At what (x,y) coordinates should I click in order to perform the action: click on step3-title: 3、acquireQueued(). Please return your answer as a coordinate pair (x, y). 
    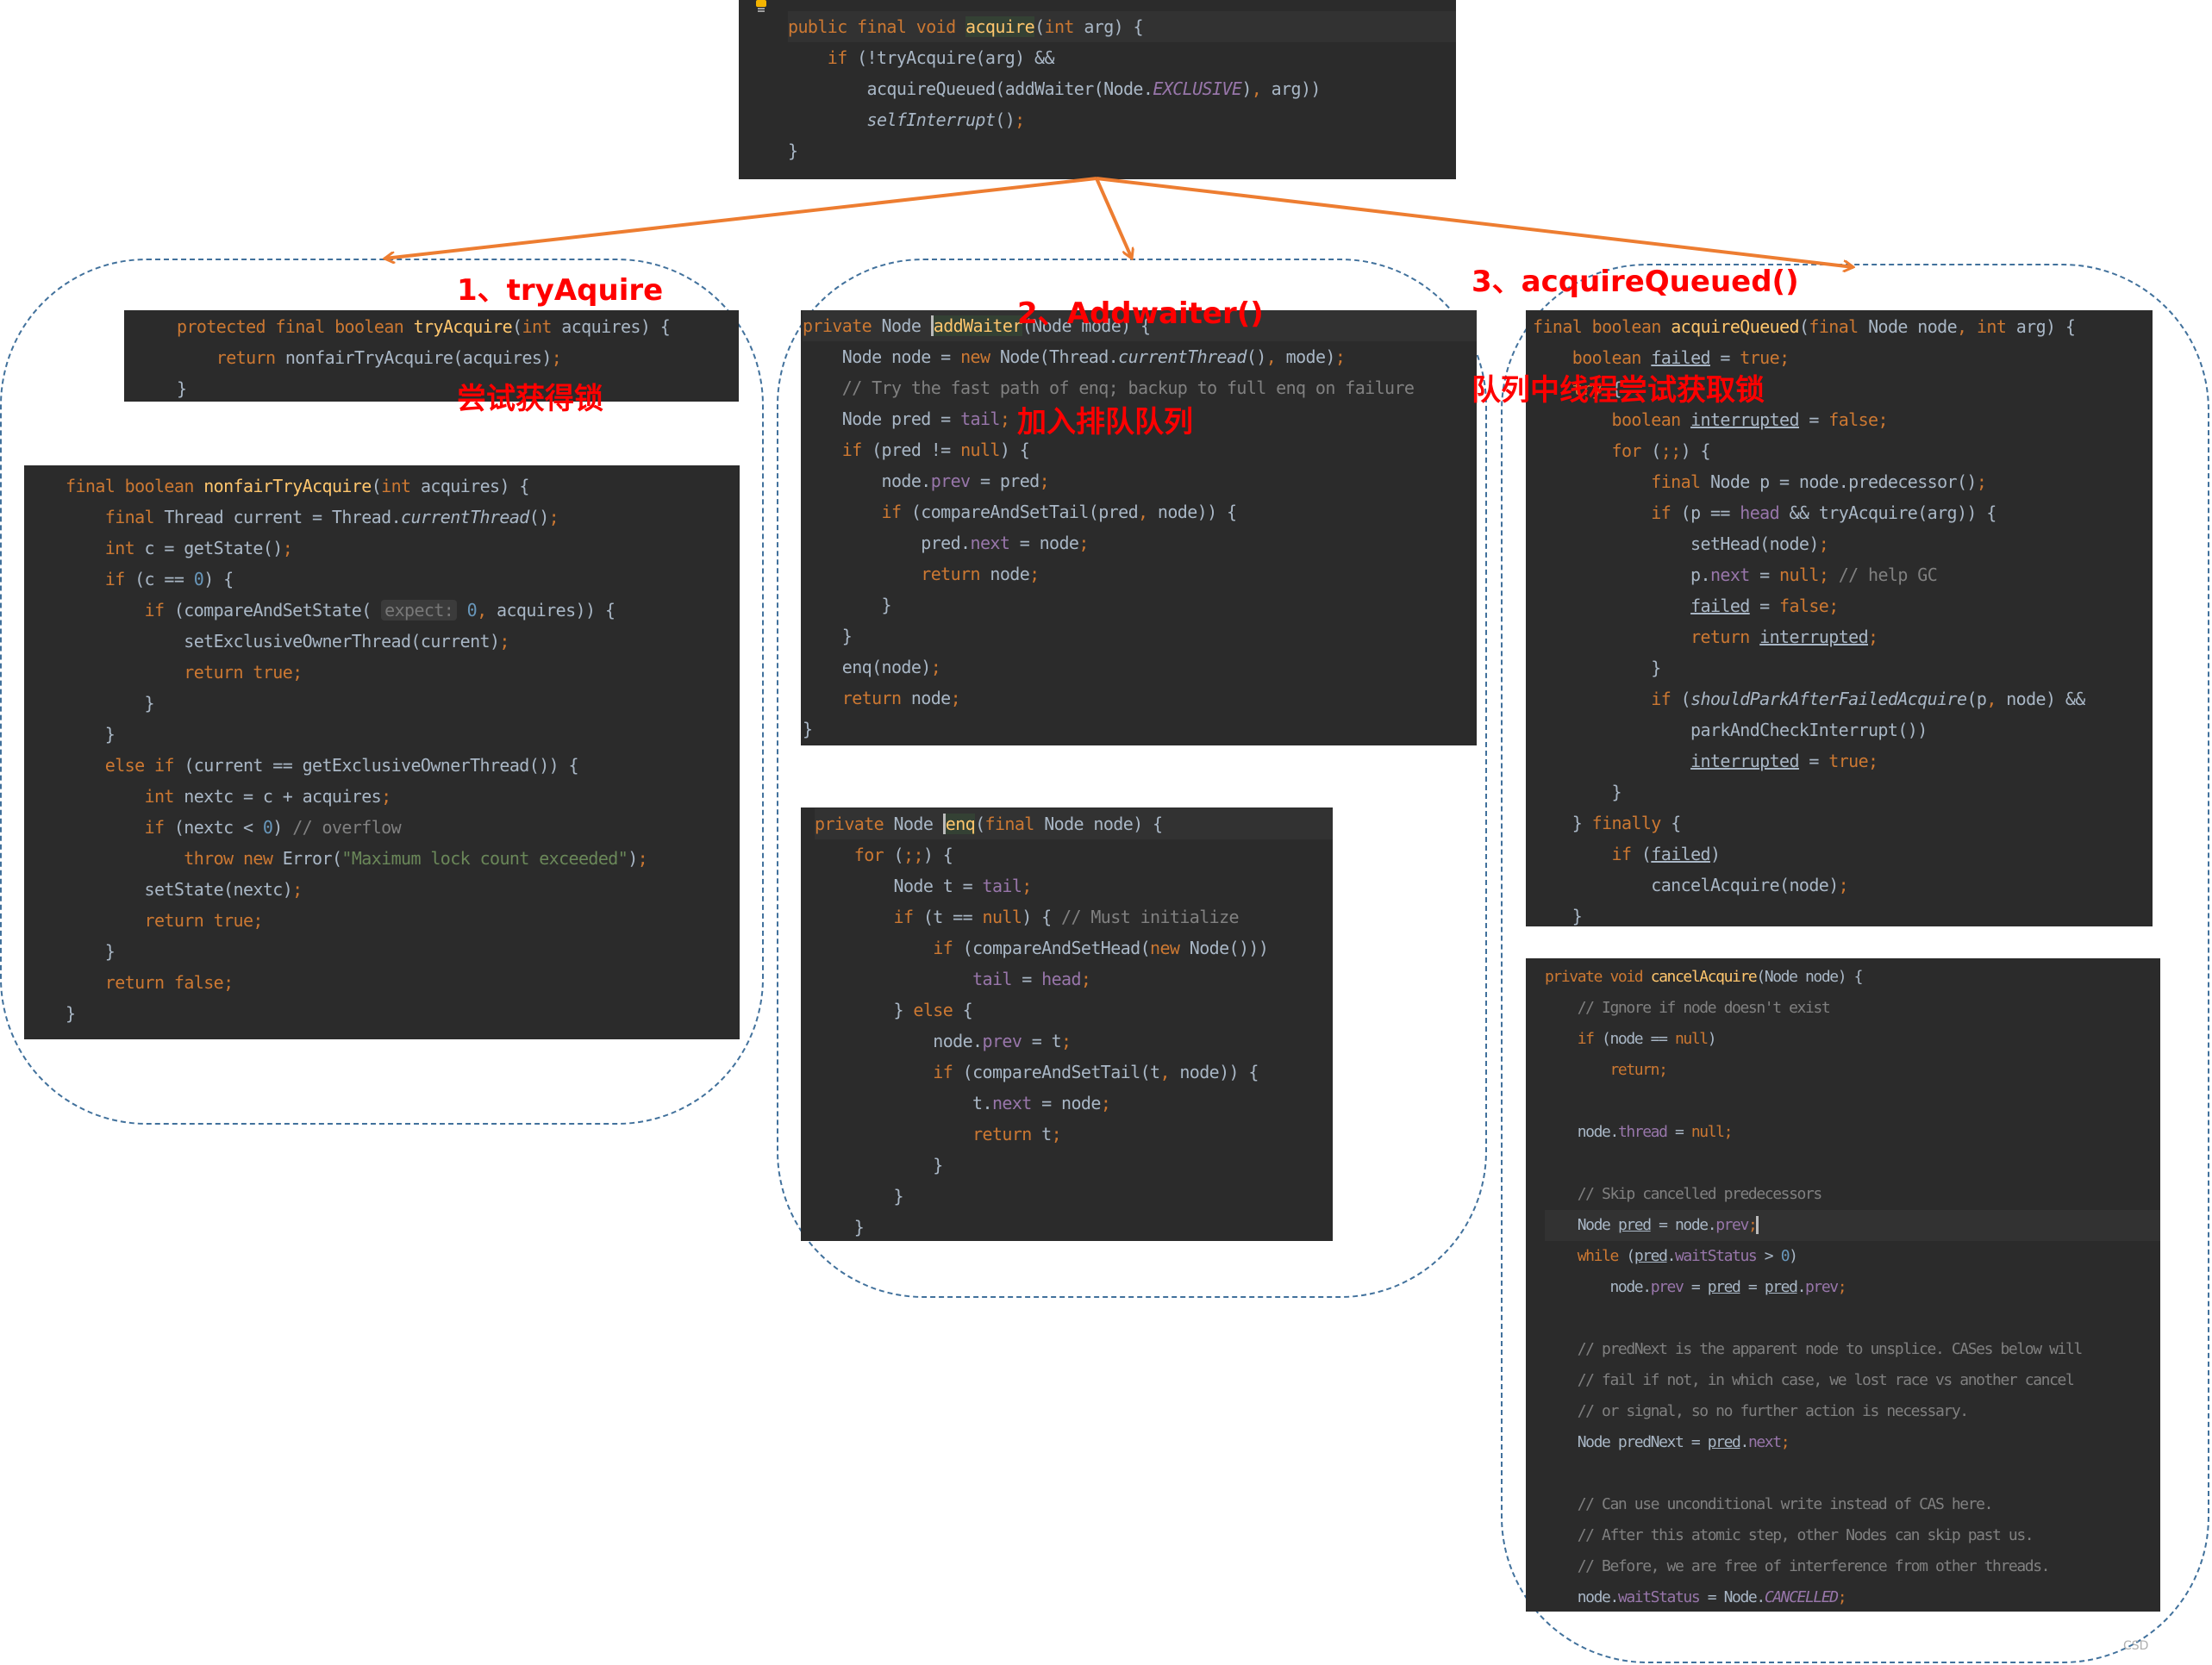
    Looking at the image, I should click on (1635, 282).